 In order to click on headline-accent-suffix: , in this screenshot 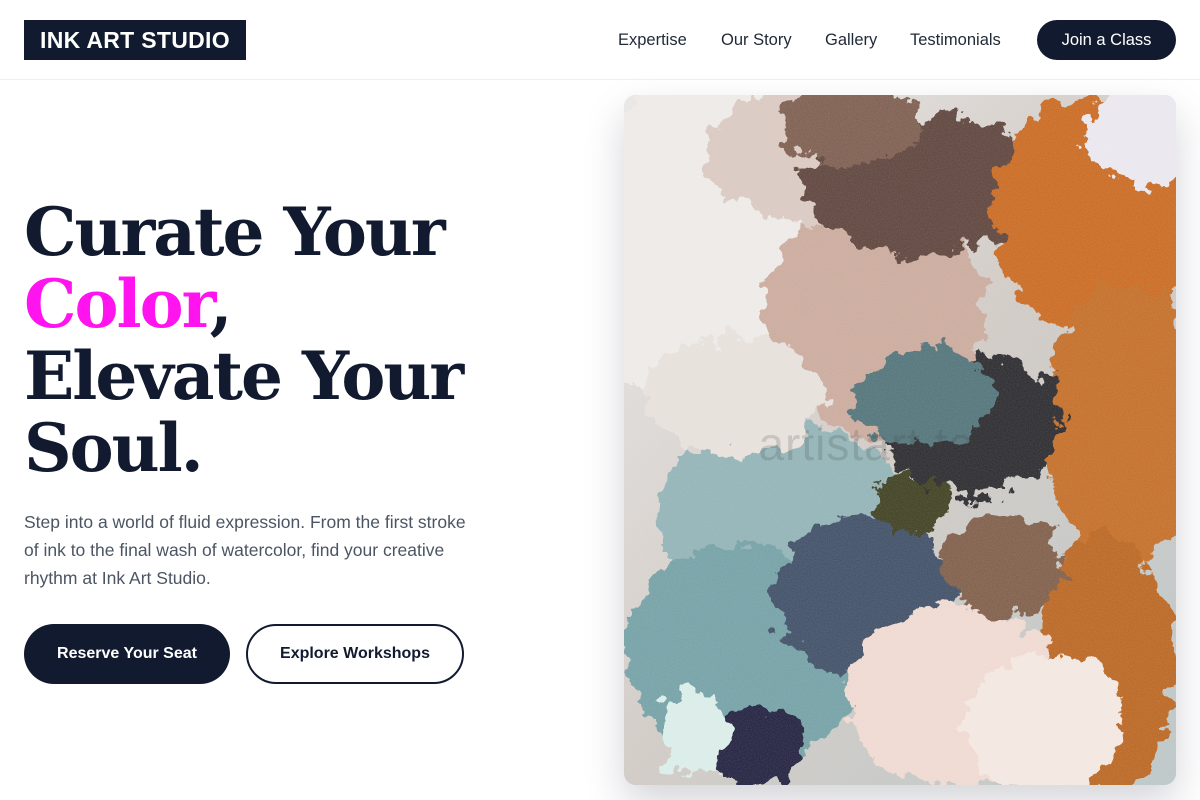, I will do `click(221, 304)`.